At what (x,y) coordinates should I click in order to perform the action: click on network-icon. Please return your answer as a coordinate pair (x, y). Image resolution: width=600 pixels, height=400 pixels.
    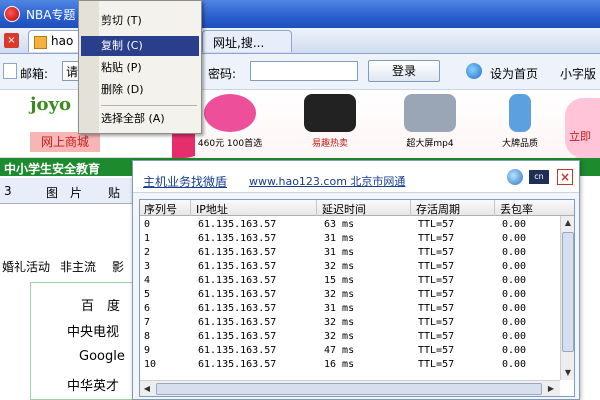
    Looking at the image, I should click on (515, 177).